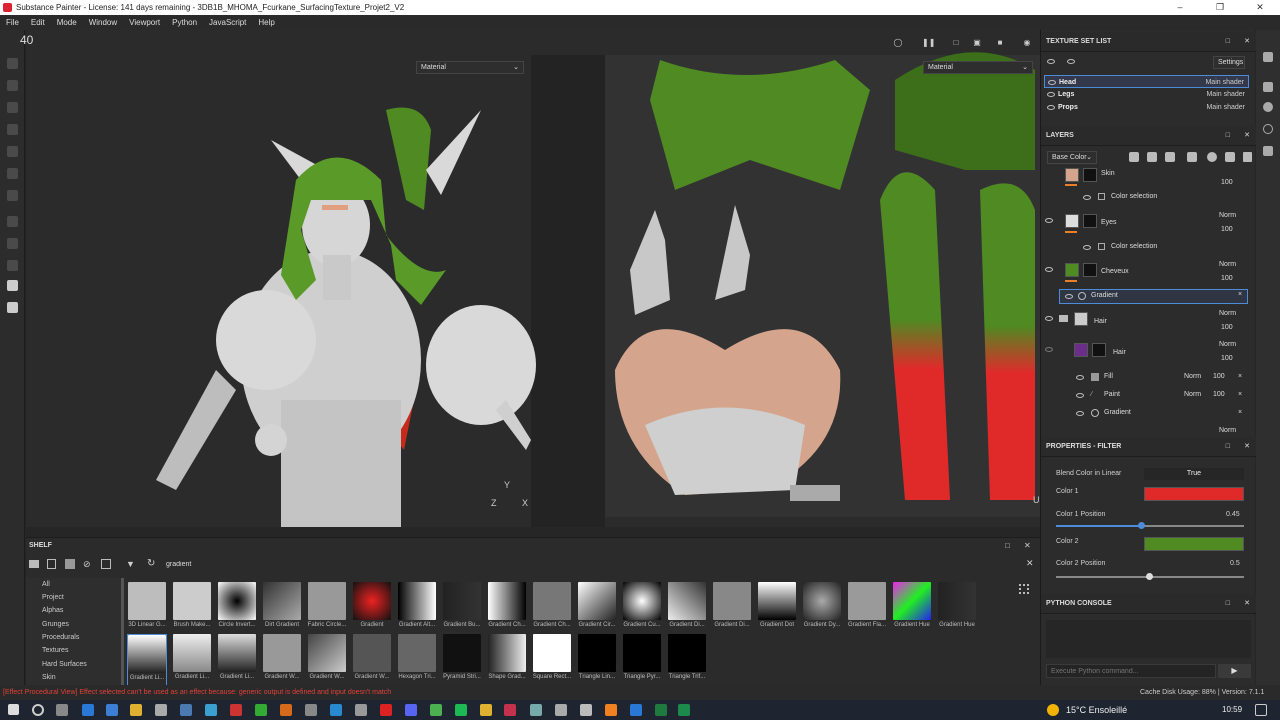 This screenshot has height=720, width=1280. What do you see at coordinates (12, 151) in the screenshot?
I see `smudge-icon` at bounding box center [12, 151].